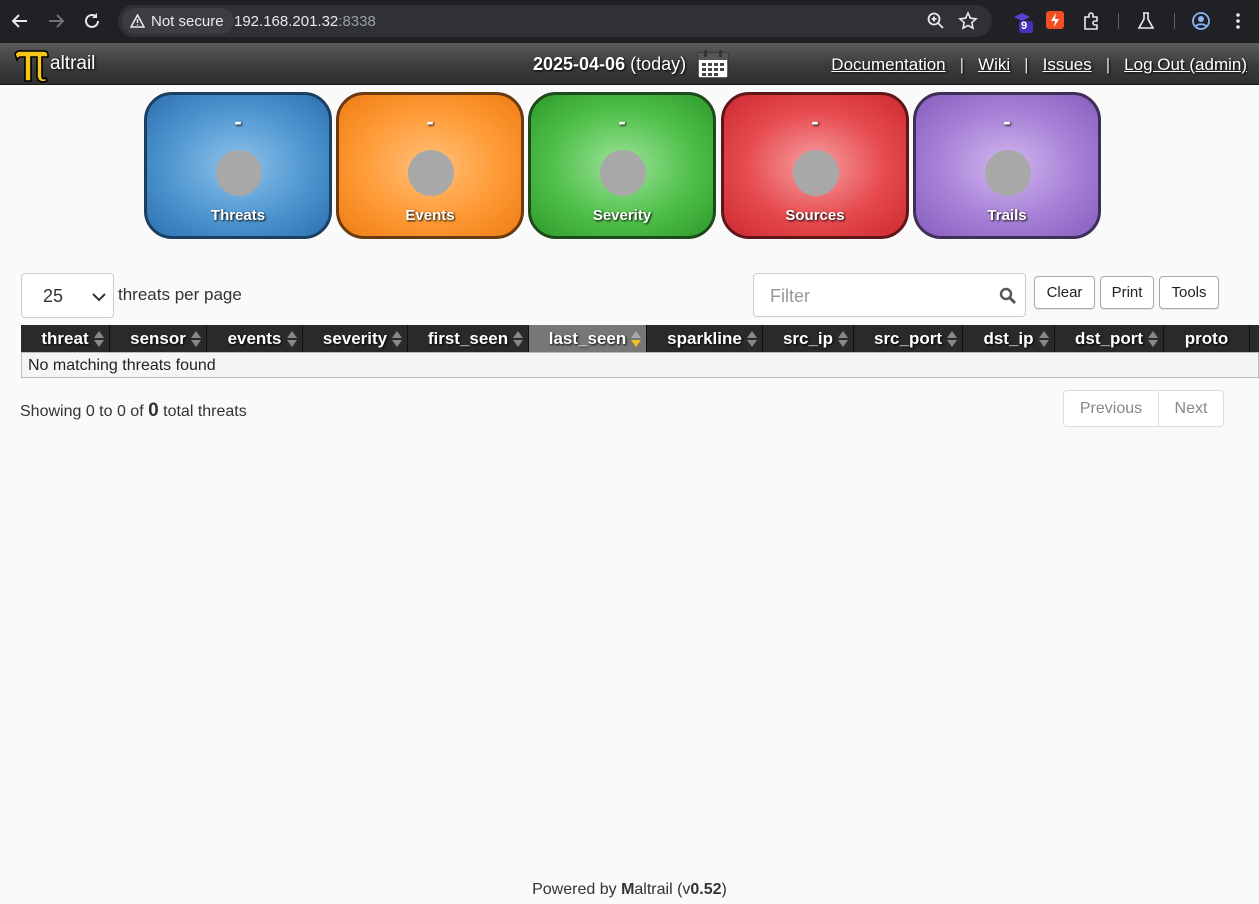 The image size is (1259, 904). I want to click on labs-flask-icon, so click(1146, 21).